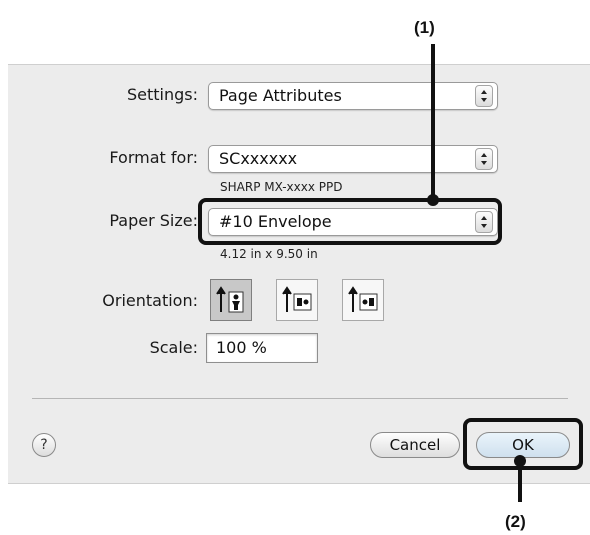 This screenshot has height=535, width=590. What do you see at coordinates (300, 398) in the screenshot?
I see `divider` at bounding box center [300, 398].